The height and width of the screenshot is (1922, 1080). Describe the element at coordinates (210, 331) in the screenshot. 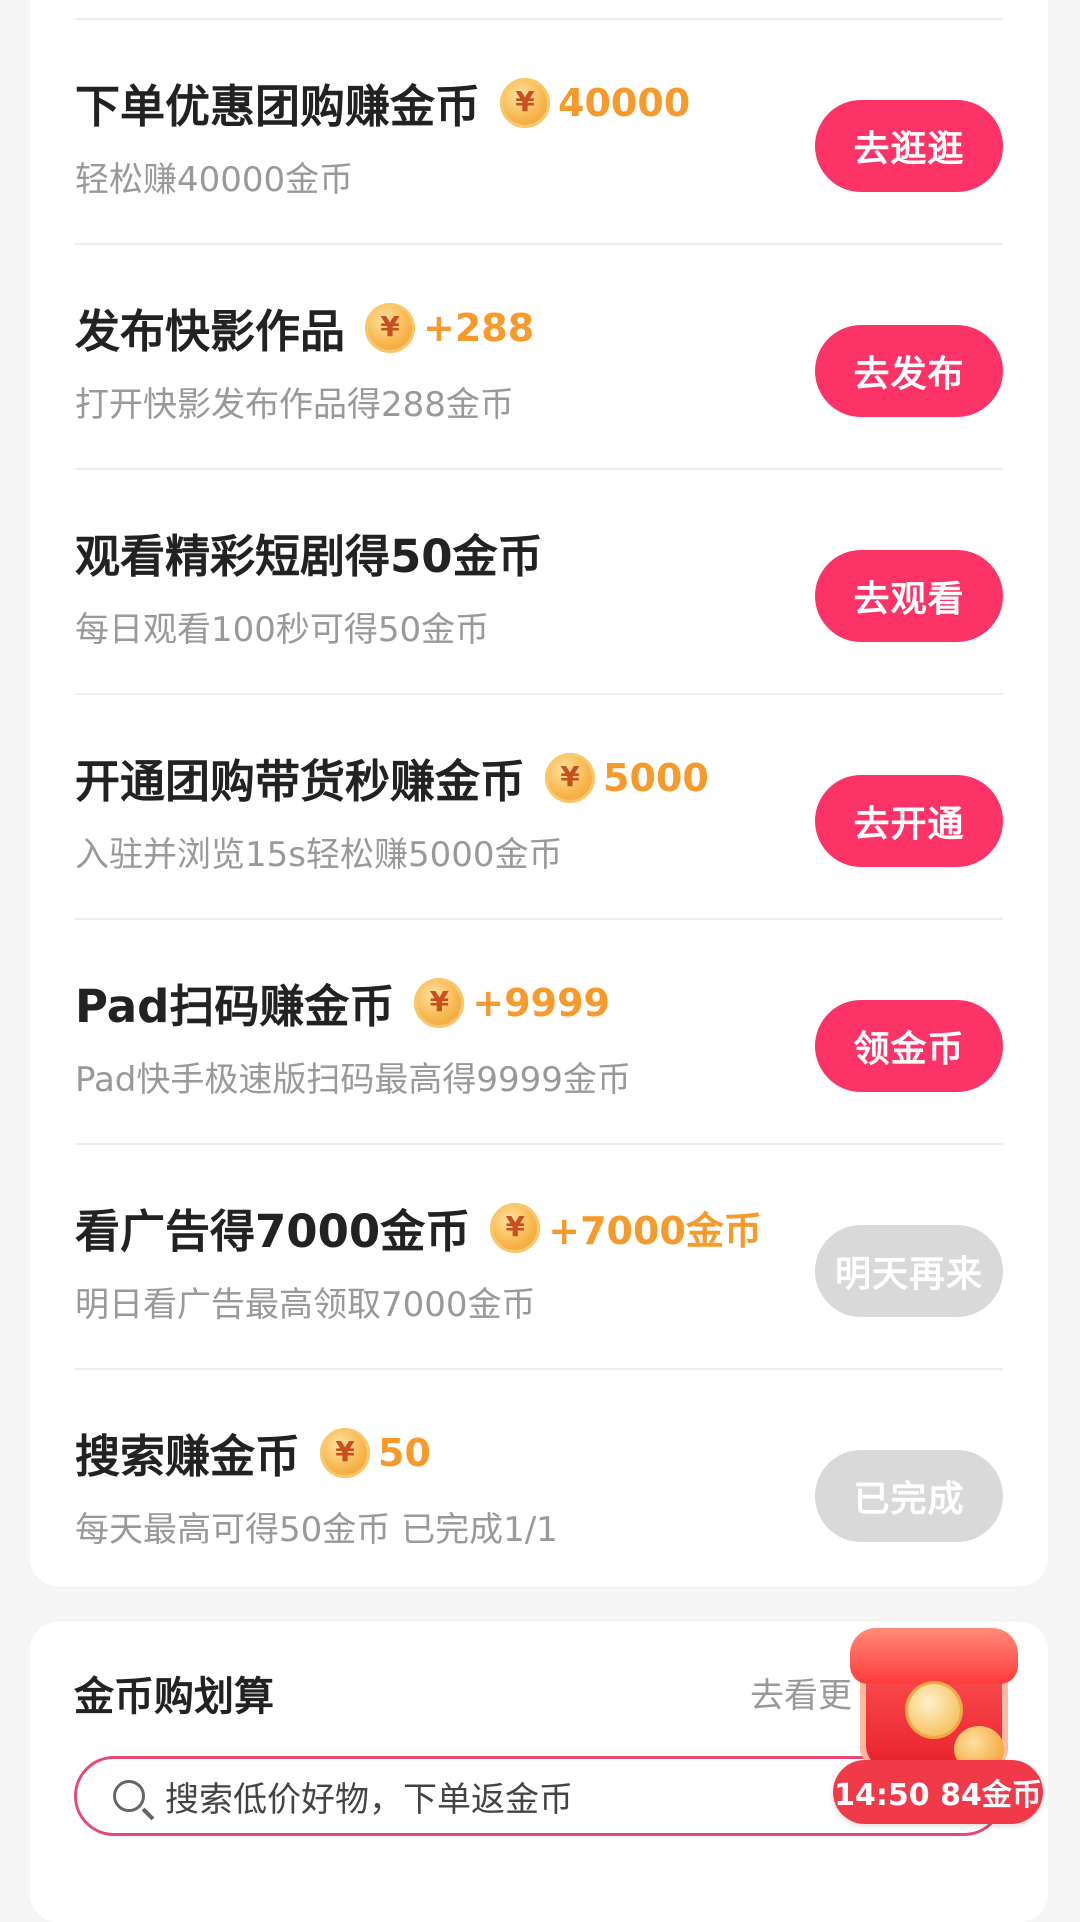

I see `task-title: 发布快影作品` at that location.